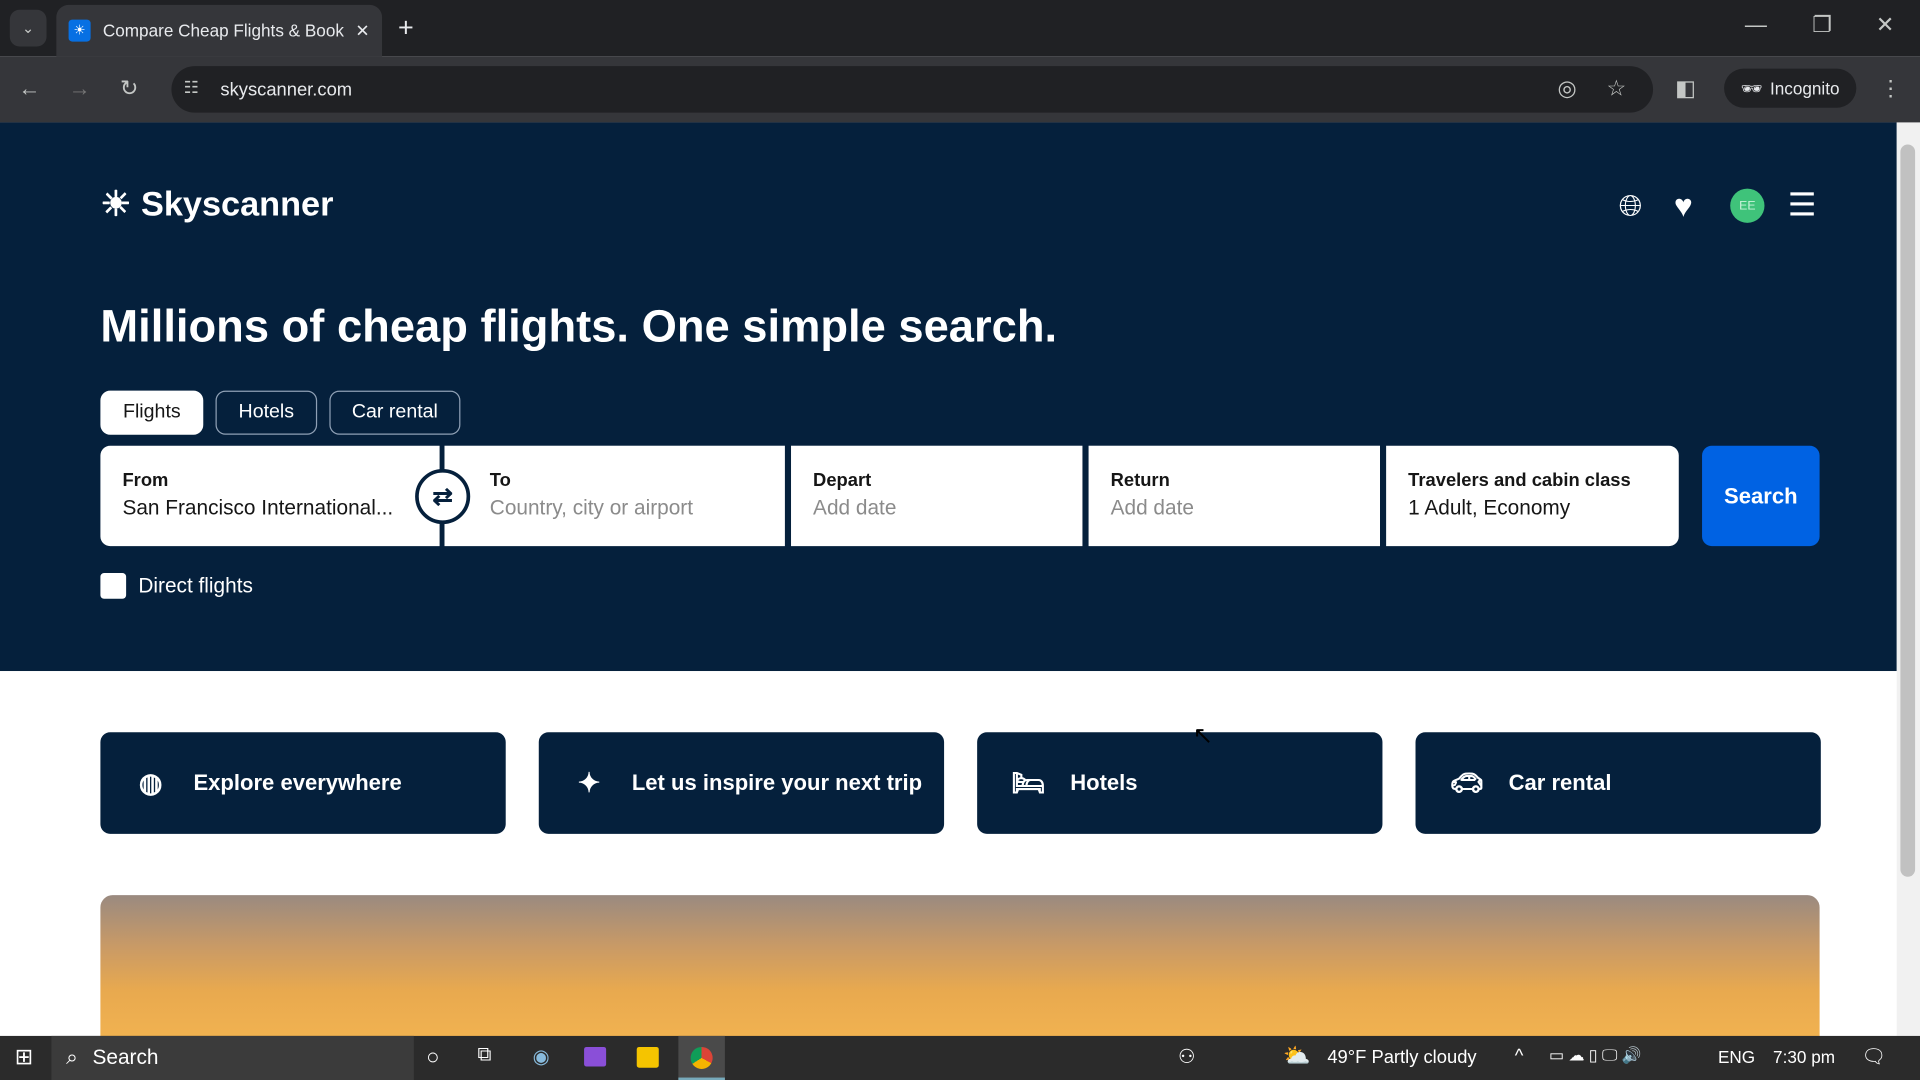 The height and width of the screenshot is (1080, 1920). What do you see at coordinates (541, 1056) in the screenshot?
I see `app-icon: ◉` at bounding box center [541, 1056].